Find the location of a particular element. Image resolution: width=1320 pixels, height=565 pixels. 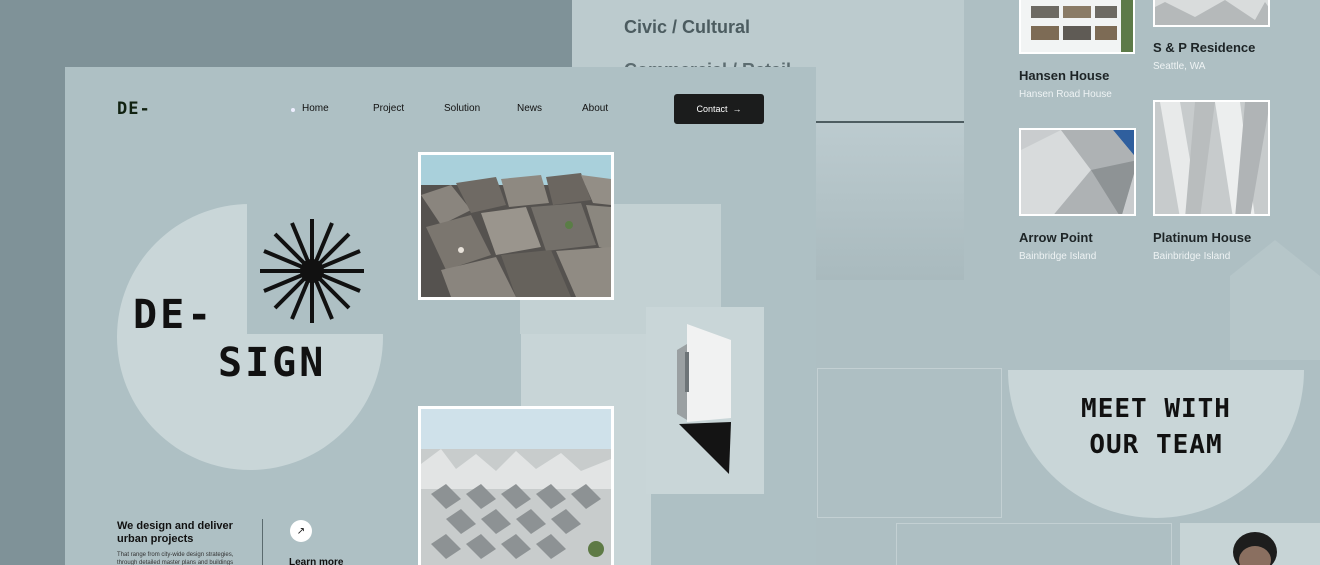

project-location: Hansen Road House is located at coordinates (1065, 94).